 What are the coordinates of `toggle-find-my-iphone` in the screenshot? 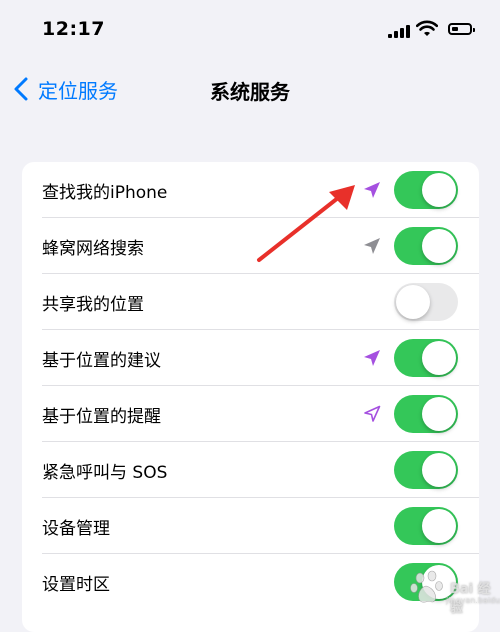 It's located at (426, 190).